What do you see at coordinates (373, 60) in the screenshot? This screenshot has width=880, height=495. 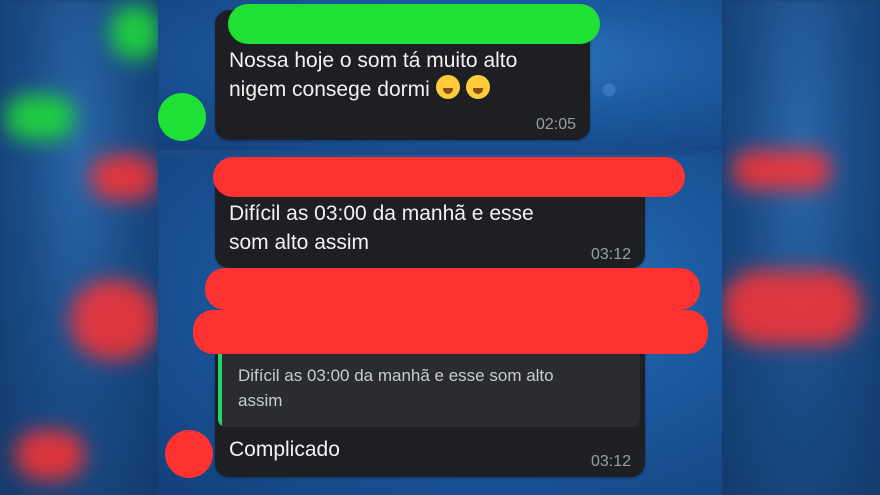 I see `message-text-line: Nossa hoje o som tá muito alto` at bounding box center [373, 60].